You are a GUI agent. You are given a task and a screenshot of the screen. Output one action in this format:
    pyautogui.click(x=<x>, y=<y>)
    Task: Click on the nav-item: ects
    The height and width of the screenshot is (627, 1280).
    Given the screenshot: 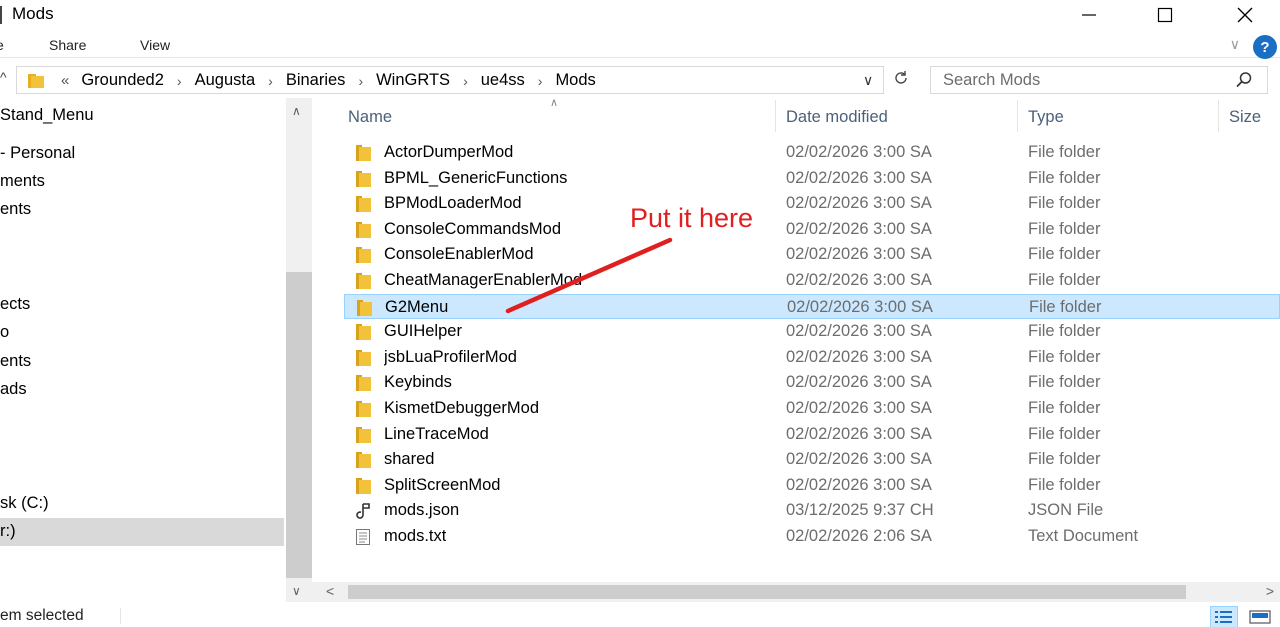 What is the action you would take?
    pyautogui.click(x=142, y=305)
    